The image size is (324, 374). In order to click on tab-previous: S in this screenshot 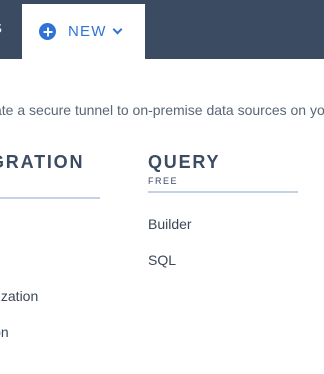, I will do `click(11, 29)`.